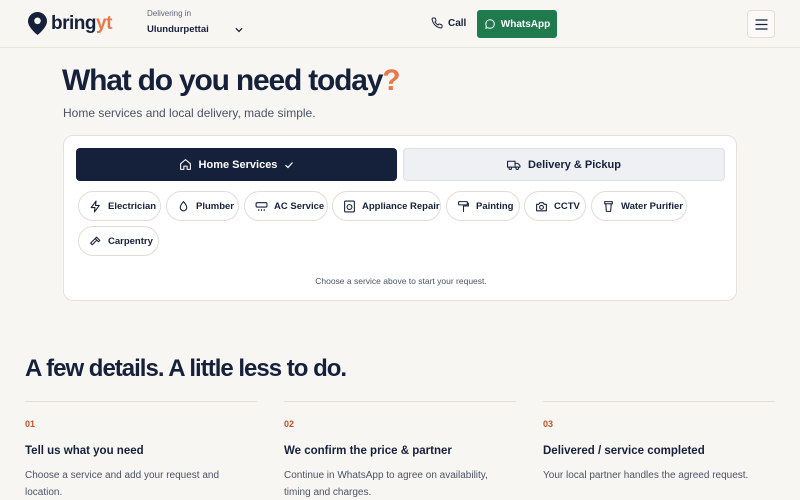 This screenshot has height=500, width=800. I want to click on service-label: CCTV, so click(567, 206).